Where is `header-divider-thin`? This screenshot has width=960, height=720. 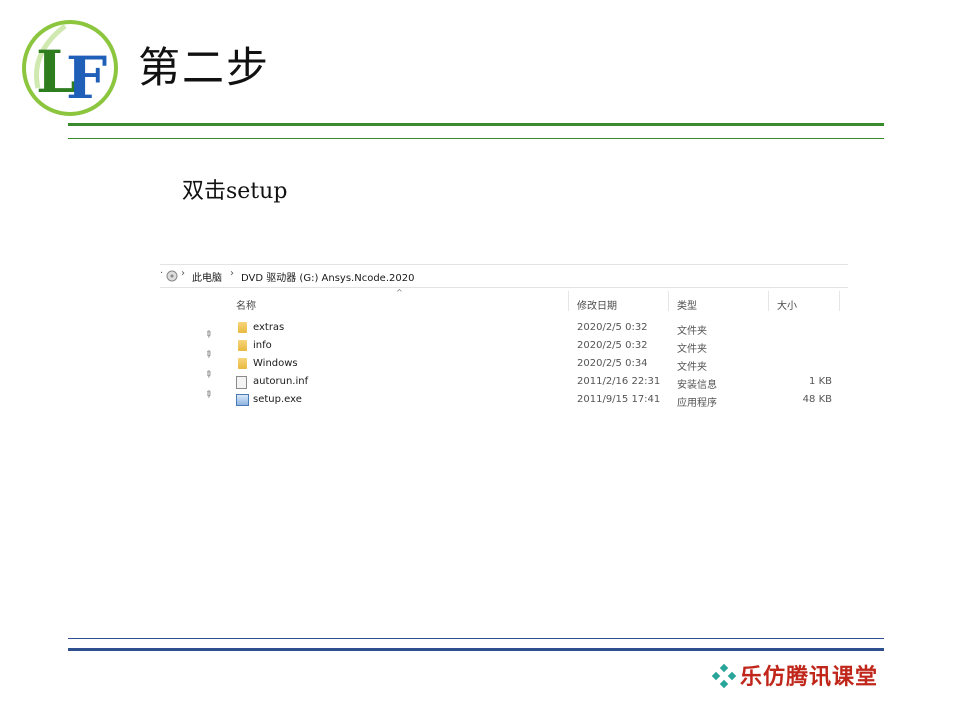
header-divider-thin is located at coordinates (476, 138).